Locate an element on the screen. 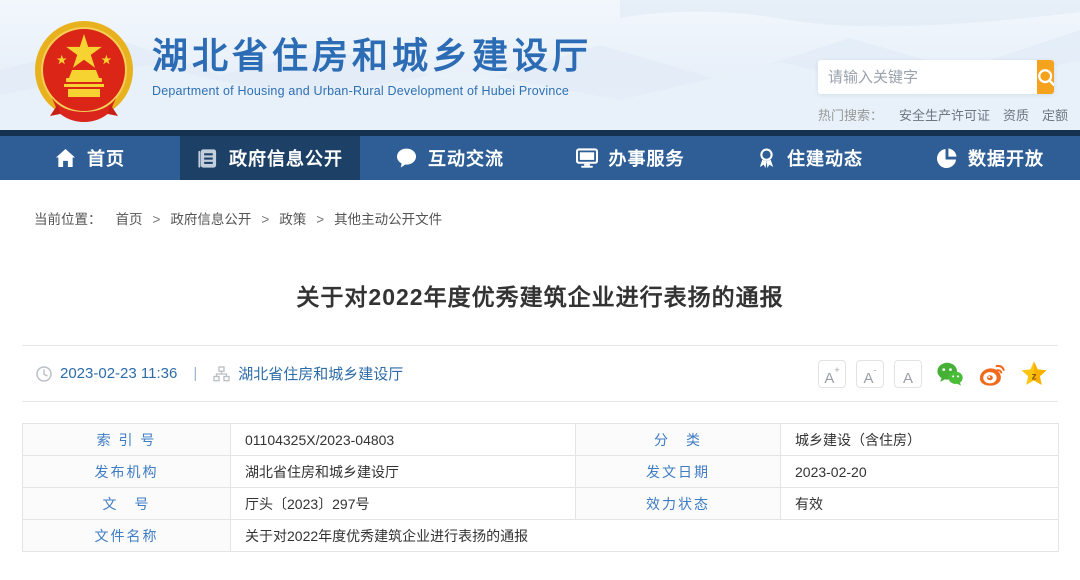 This screenshot has height=580, width=1080. info-label-index: 索 引 号 is located at coordinates (126, 439).